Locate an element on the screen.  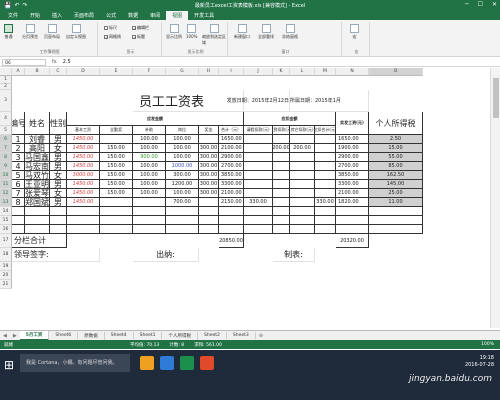
cell-deduct: 330.00 is located at coordinates (325, 202).